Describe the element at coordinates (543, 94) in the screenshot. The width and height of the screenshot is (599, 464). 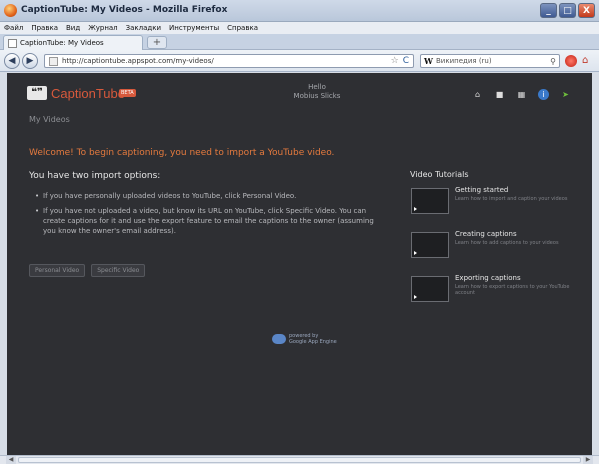
I see `info-icon: i` at that location.